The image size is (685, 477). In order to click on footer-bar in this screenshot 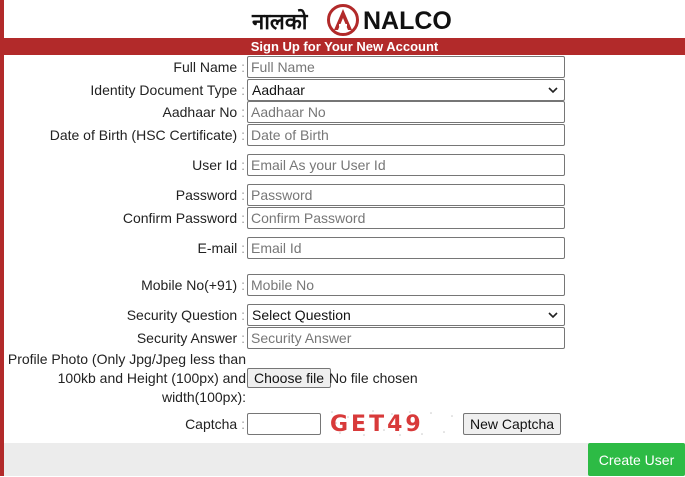, I will do `click(344, 459)`.